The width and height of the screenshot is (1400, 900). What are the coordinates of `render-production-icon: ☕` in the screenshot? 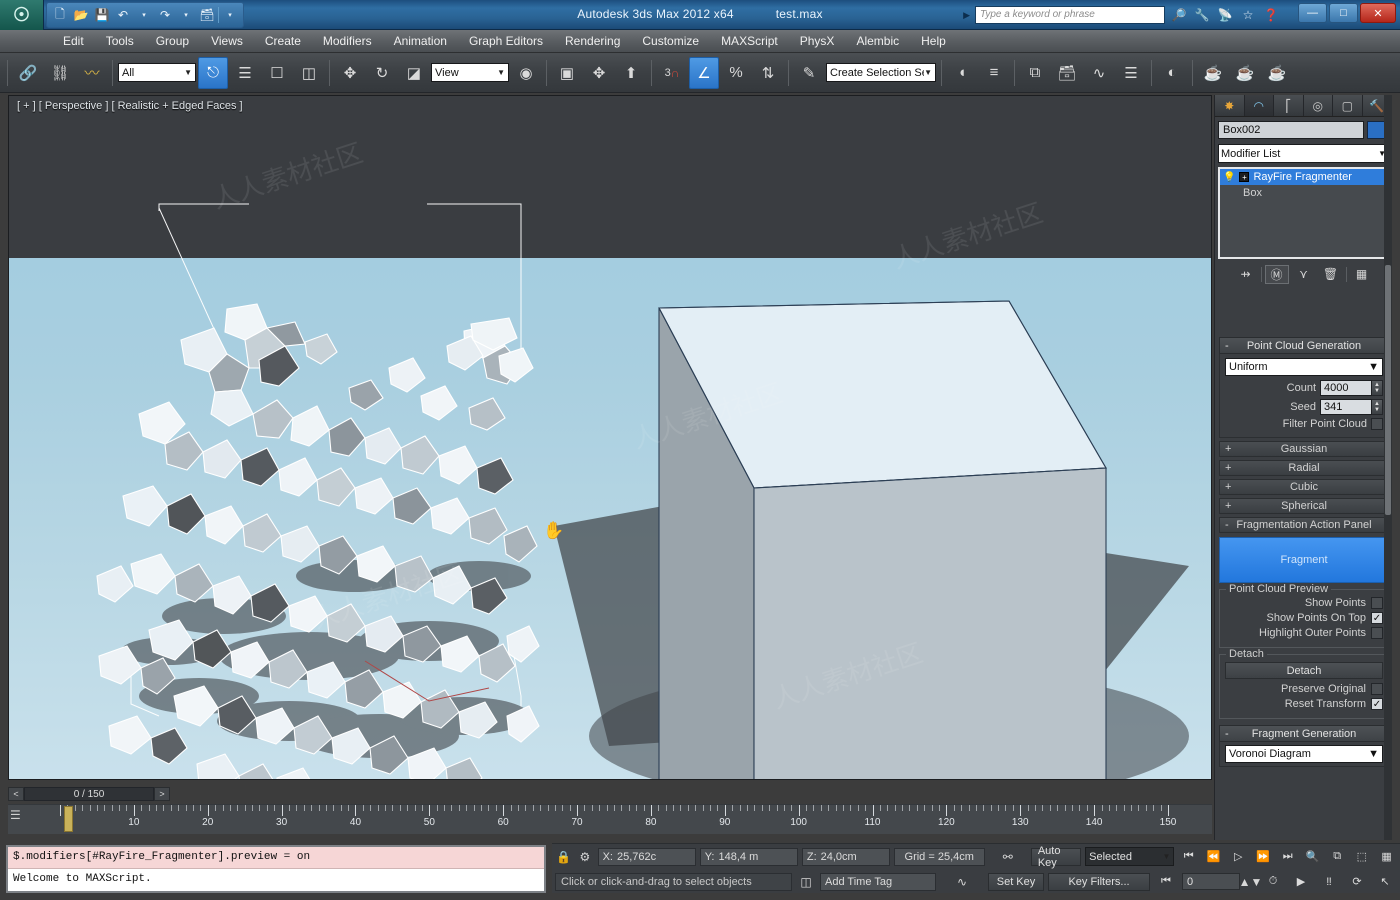 It's located at (1277, 73).